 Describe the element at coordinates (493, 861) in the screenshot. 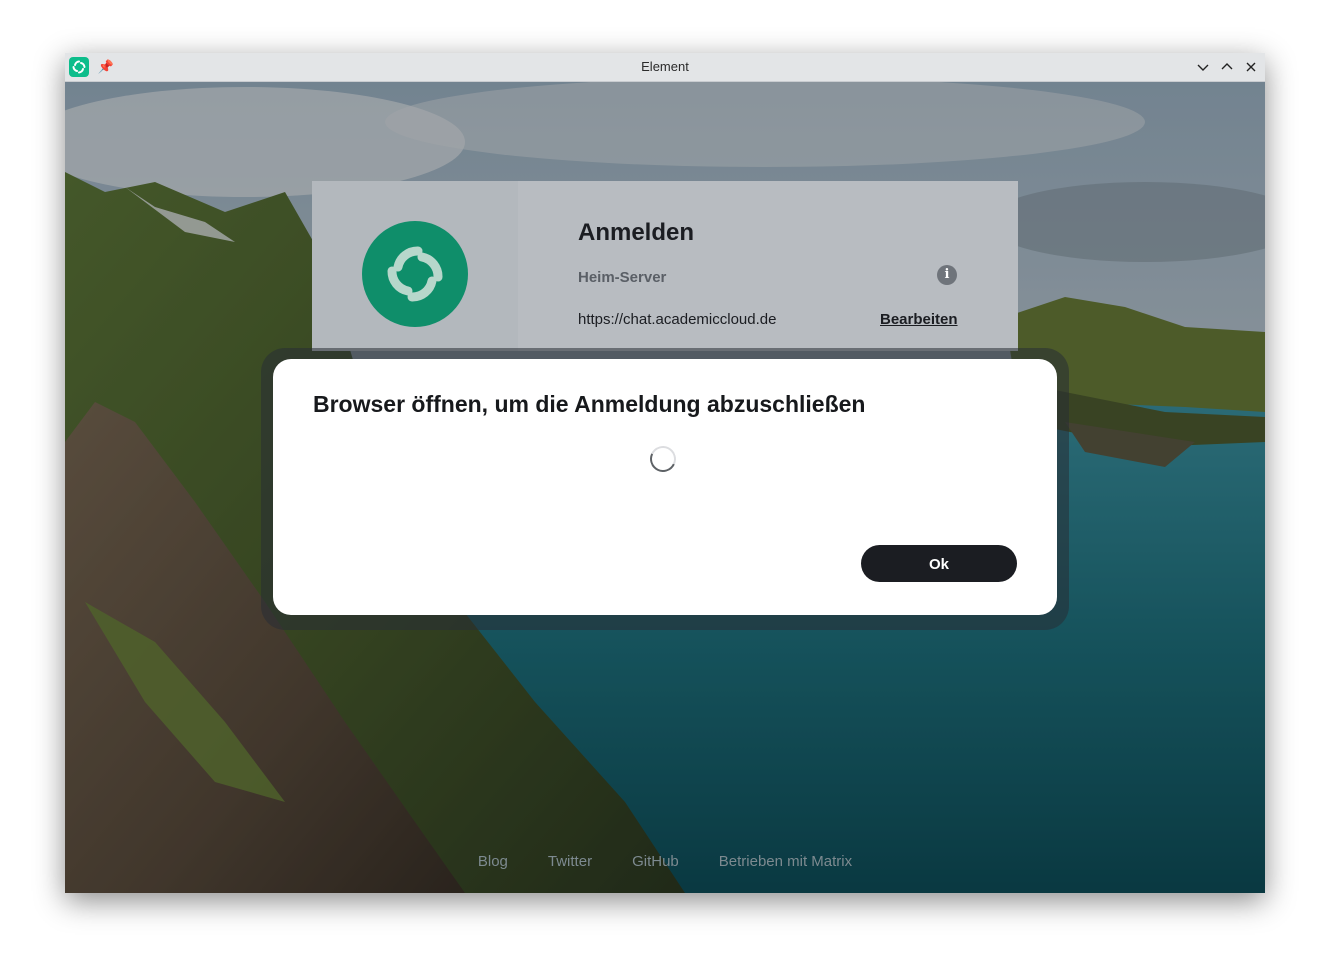

I see `footer-link-blog: Blog` at that location.